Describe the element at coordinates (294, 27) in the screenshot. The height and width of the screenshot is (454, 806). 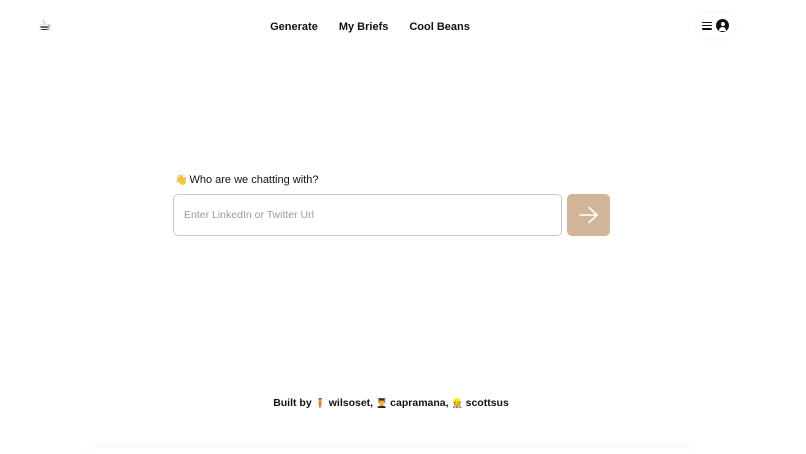
I see `nav-generate: Generate` at that location.